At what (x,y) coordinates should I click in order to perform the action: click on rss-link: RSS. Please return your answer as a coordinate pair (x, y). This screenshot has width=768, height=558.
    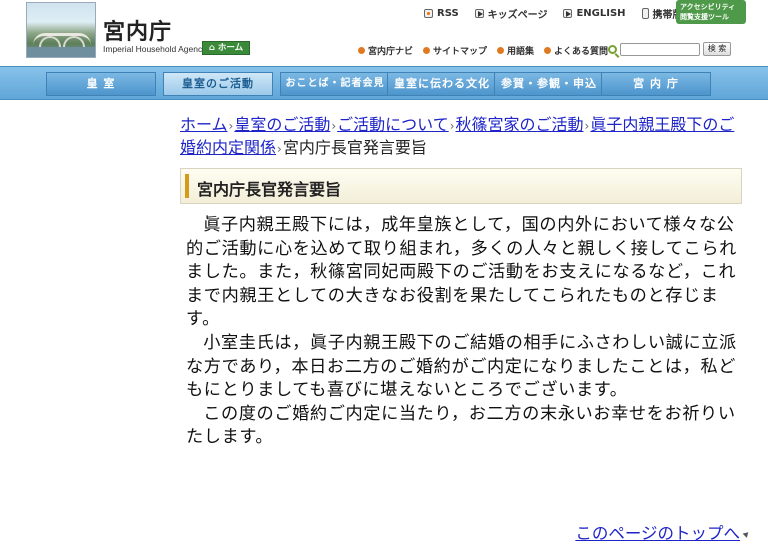
    Looking at the image, I should click on (441, 13).